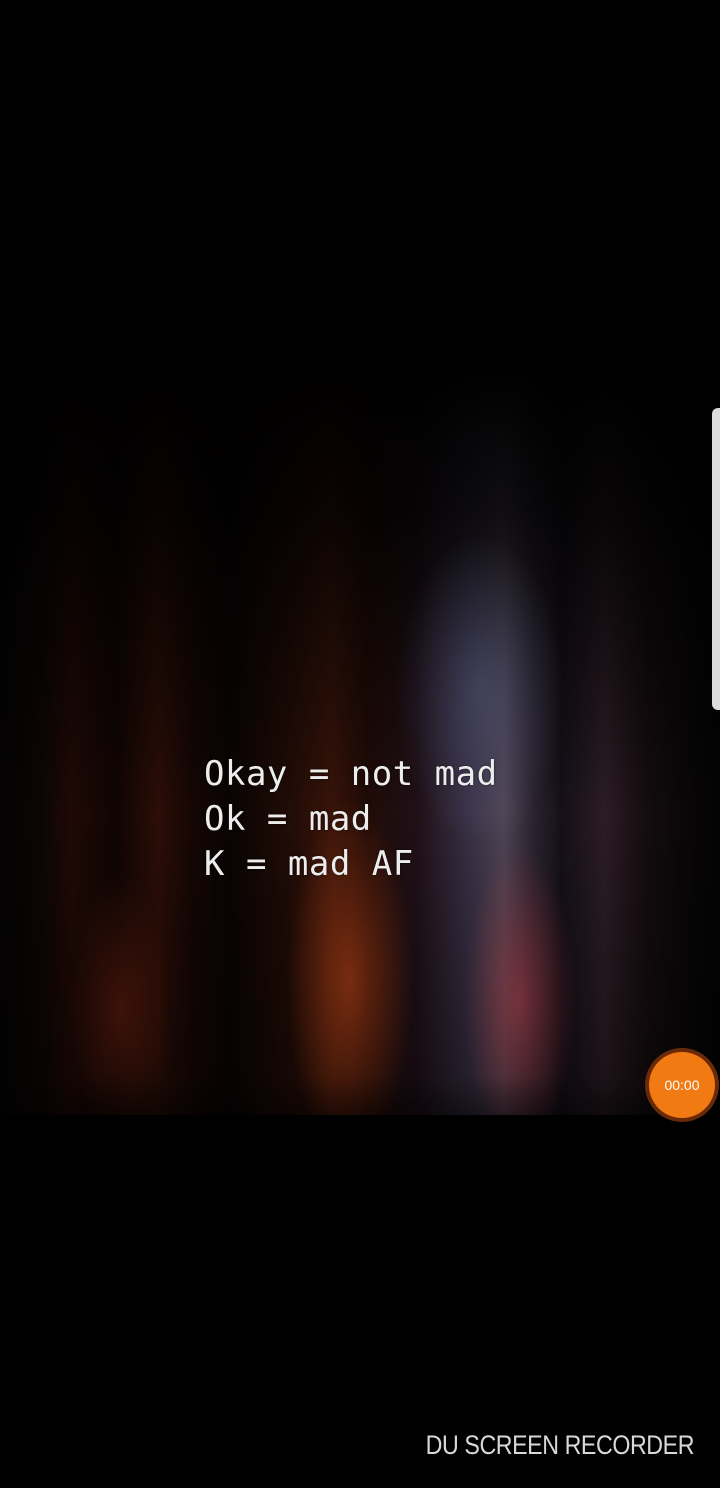 Image resolution: width=720 pixels, height=1488 pixels. What do you see at coordinates (716, 559) in the screenshot?
I see `edge-panel-handle` at bounding box center [716, 559].